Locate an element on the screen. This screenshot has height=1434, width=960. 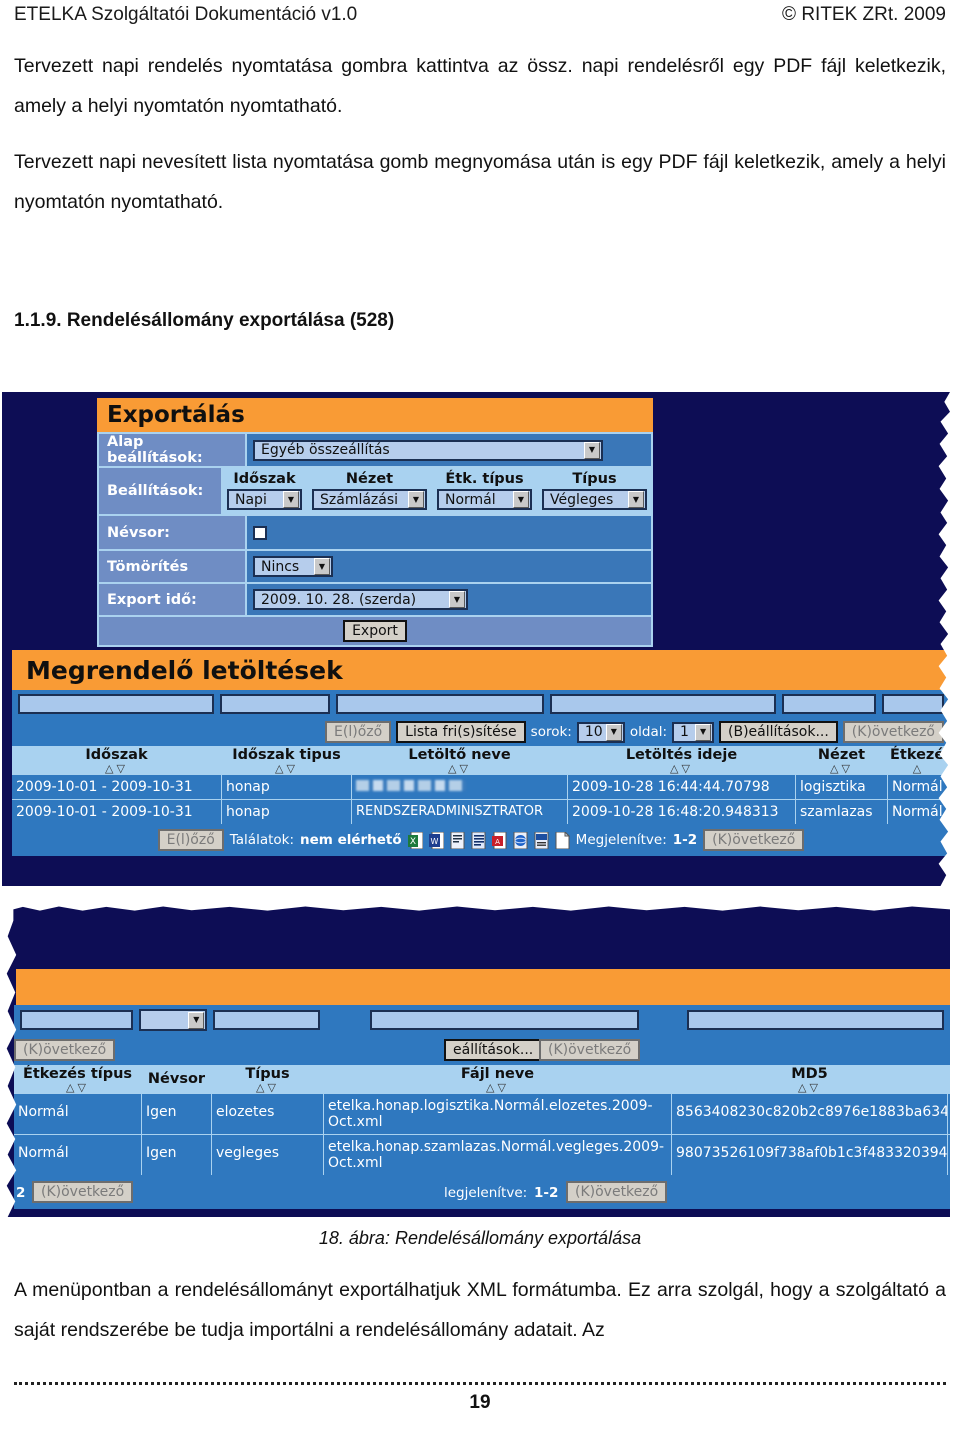
refresh-list-button: Lista fri(s)sítése is located at coordinates (461, 732).